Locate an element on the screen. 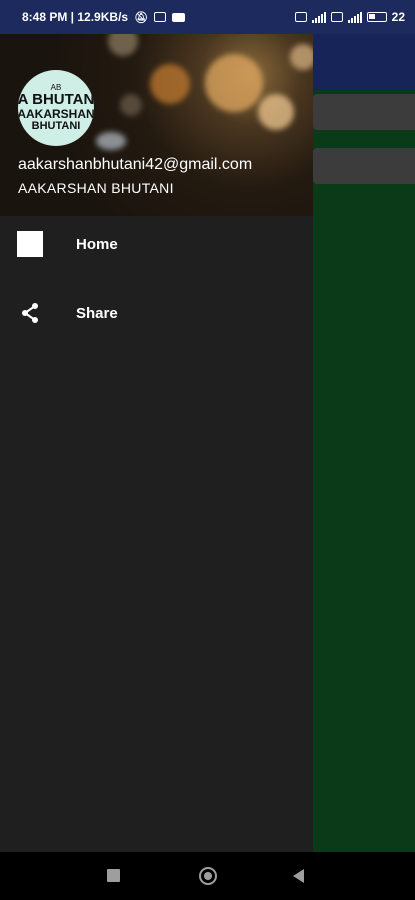 The height and width of the screenshot is (900, 415). volte-icon is located at coordinates (336, 17).